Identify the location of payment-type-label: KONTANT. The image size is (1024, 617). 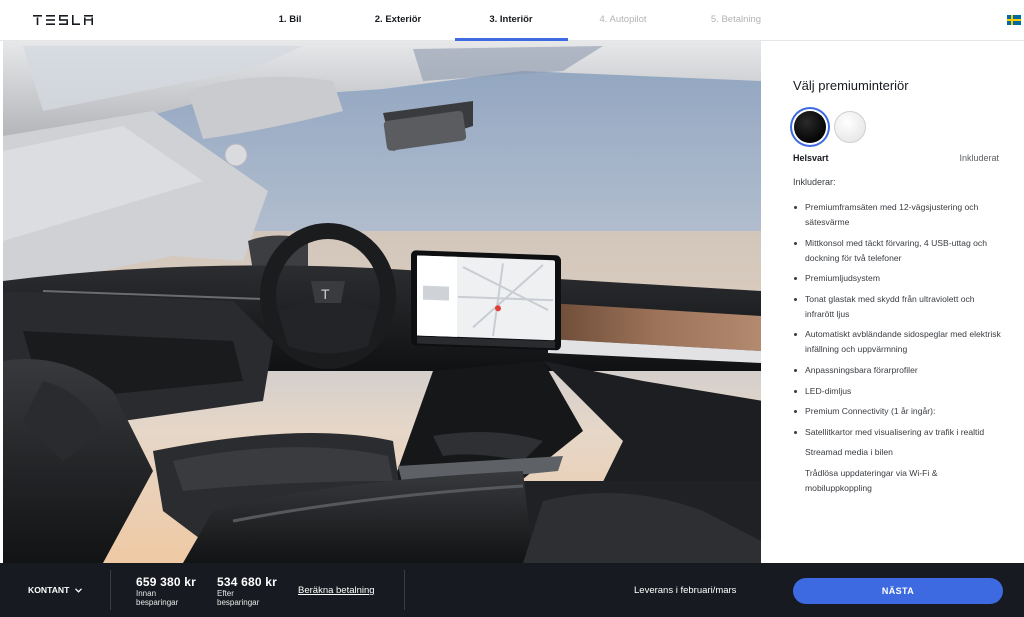
(49, 590).